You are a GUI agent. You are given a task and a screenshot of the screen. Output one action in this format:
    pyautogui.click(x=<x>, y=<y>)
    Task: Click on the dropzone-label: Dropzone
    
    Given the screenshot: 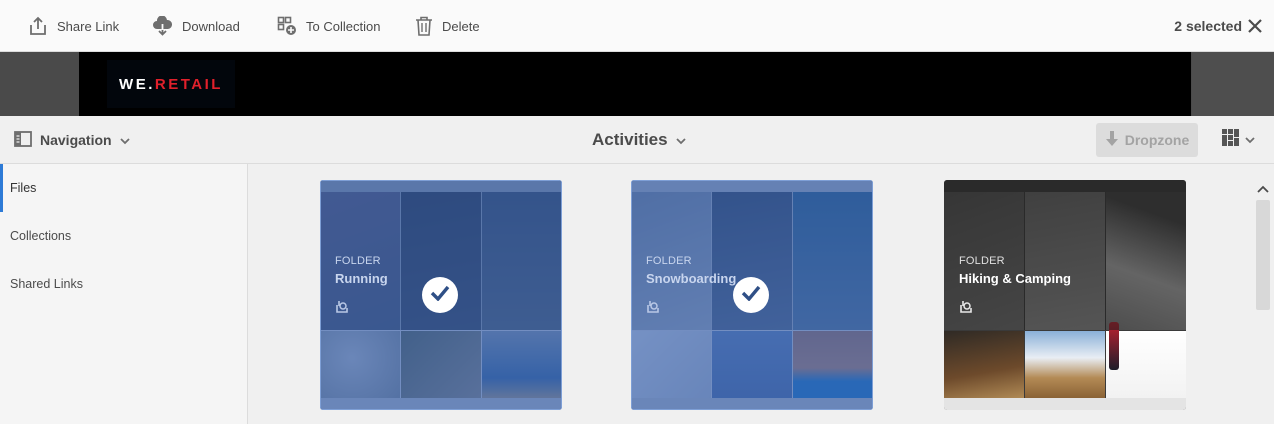 What is the action you would take?
    pyautogui.click(x=1157, y=140)
    